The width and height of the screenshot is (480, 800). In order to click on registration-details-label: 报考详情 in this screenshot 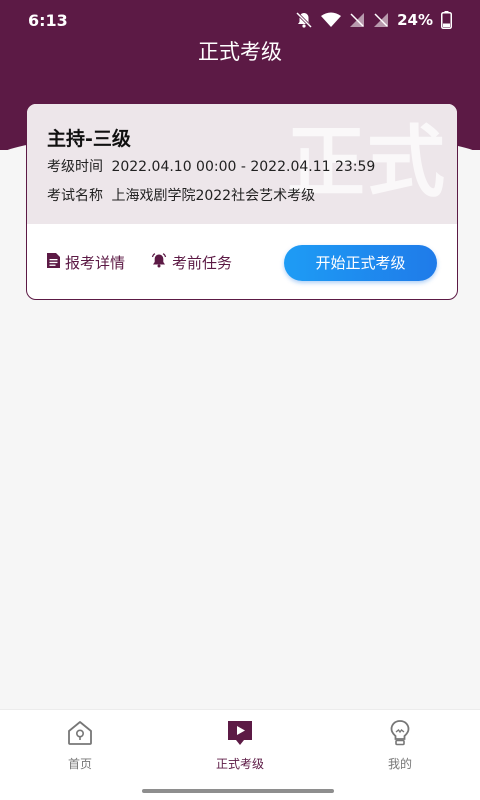, I will do `click(95, 263)`.